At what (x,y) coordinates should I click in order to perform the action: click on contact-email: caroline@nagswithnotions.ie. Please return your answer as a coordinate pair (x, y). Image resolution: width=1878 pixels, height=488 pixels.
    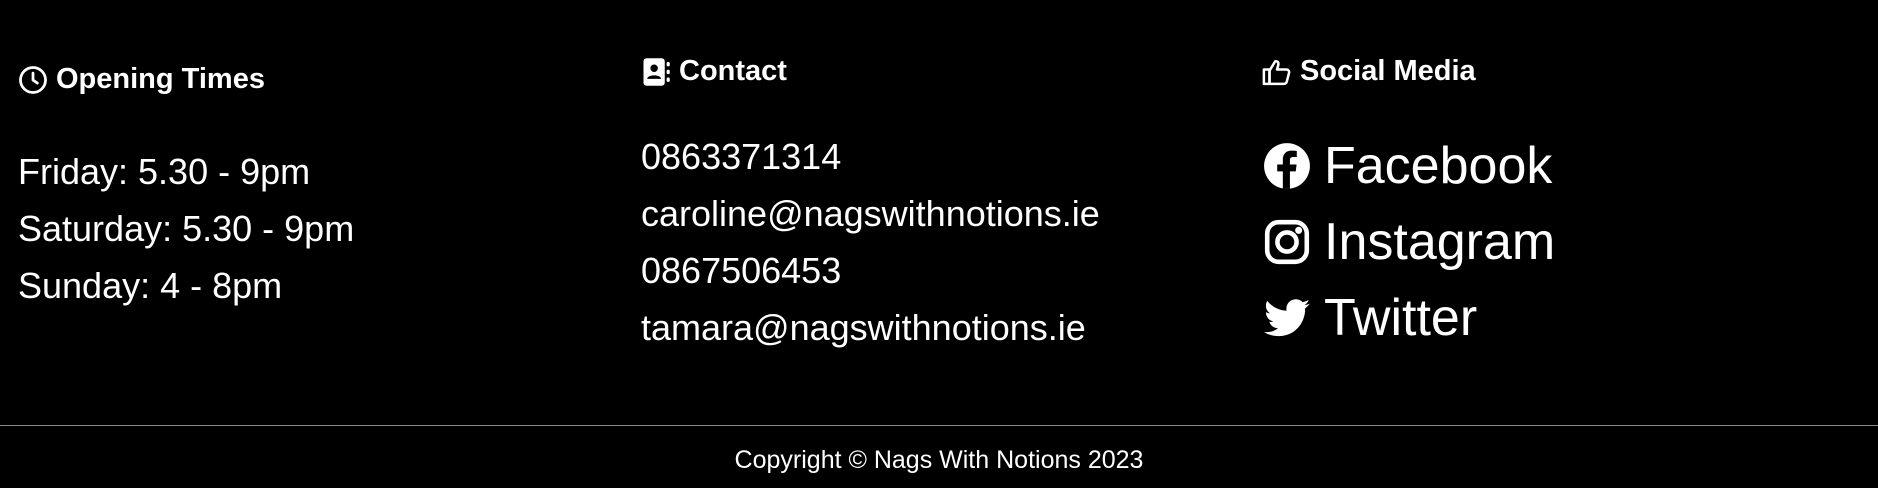
    Looking at the image, I should click on (870, 213).